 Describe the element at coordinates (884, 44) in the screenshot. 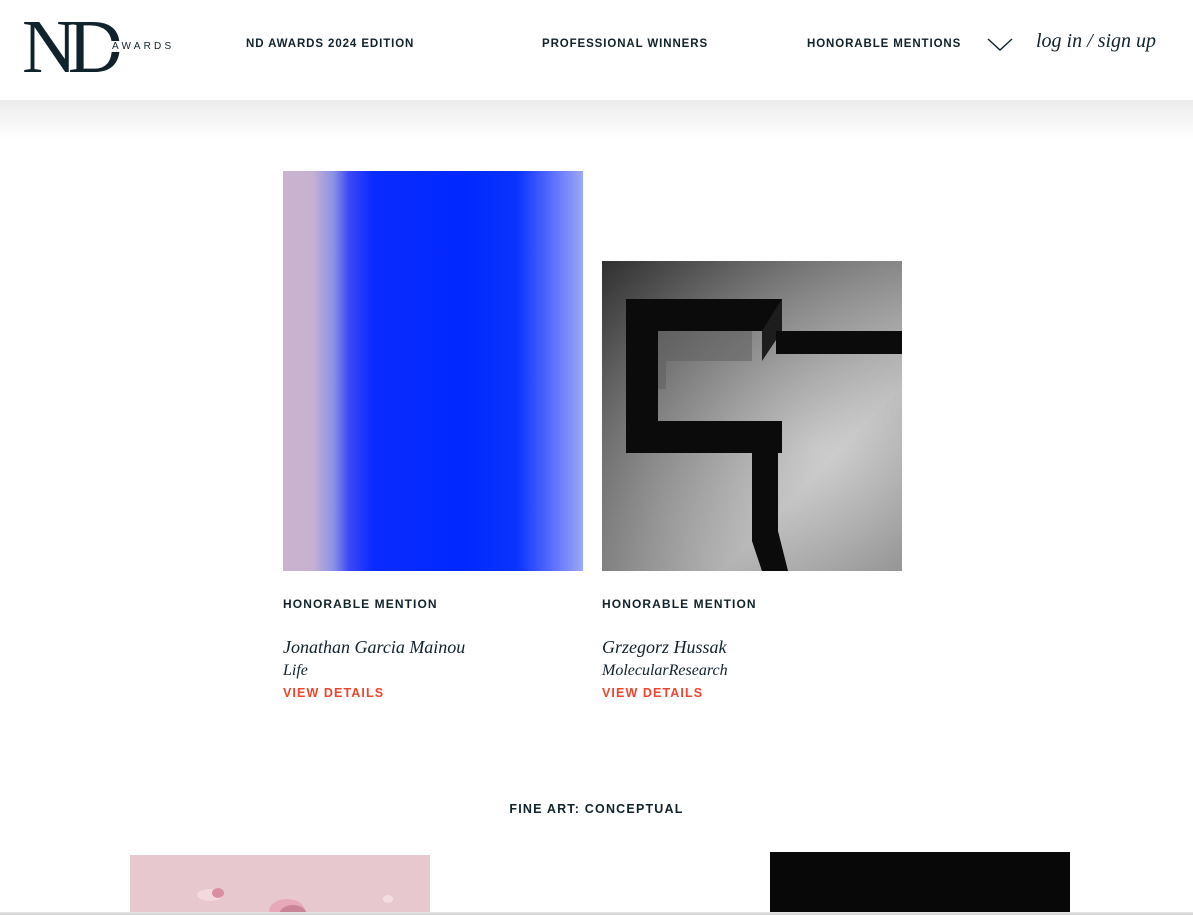

I see `nav-link-honorable-mentions: HONORABLE MENTIONS` at that location.